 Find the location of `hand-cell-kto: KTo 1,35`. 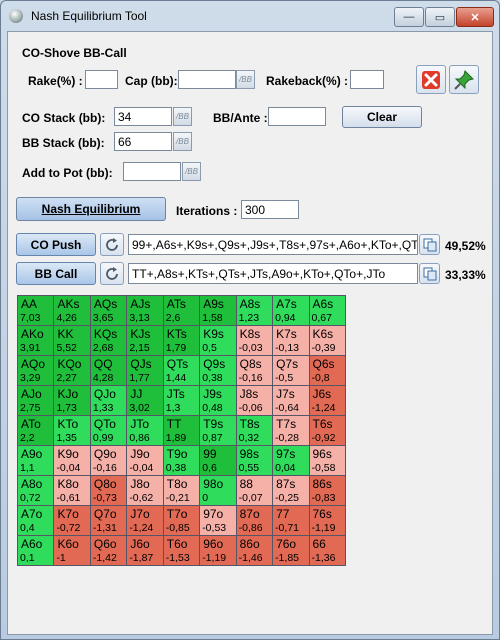

hand-cell-kto: KTo 1,35 is located at coordinates (72, 431).